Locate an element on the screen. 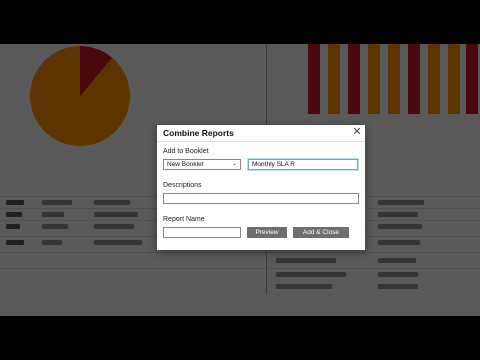 The height and width of the screenshot is (360, 480). descriptions-label: Descriptions is located at coordinates (182, 185).